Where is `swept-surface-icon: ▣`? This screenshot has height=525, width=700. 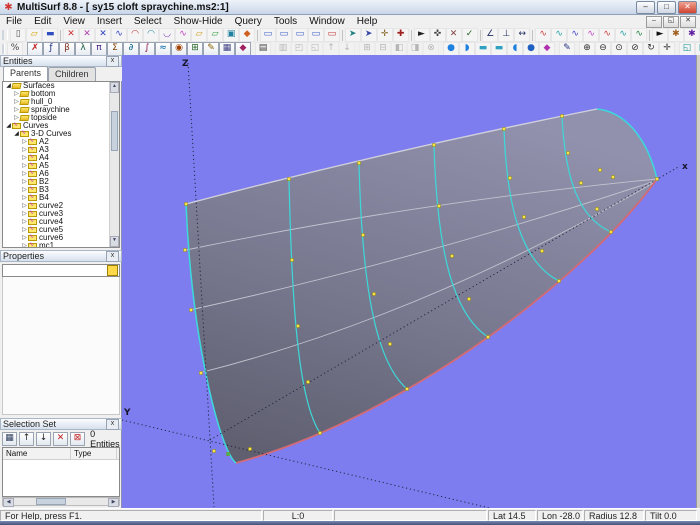
swept-surface-icon: ▣ is located at coordinates (231, 35).